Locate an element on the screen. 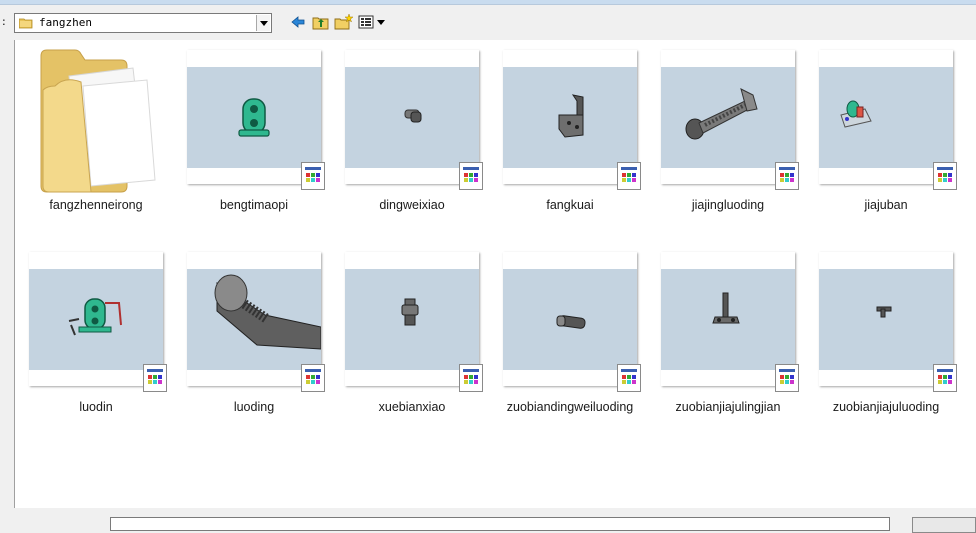  part-item: xuebianxiao is located at coordinates (412, 332).